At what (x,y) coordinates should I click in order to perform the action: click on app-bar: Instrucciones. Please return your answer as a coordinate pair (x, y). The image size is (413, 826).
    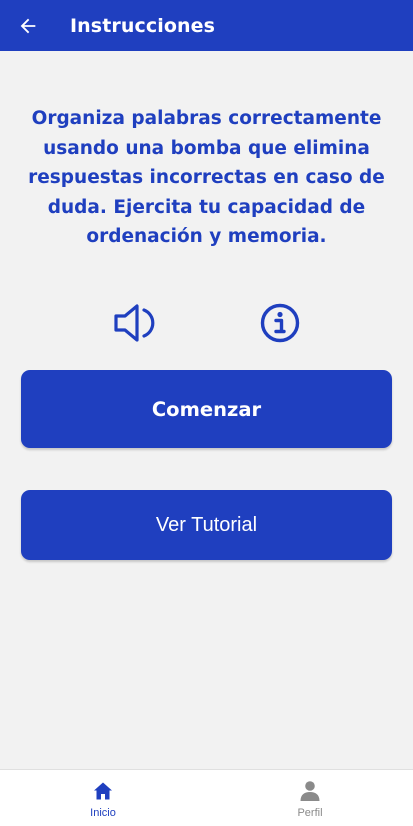
    Looking at the image, I should click on (206, 25).